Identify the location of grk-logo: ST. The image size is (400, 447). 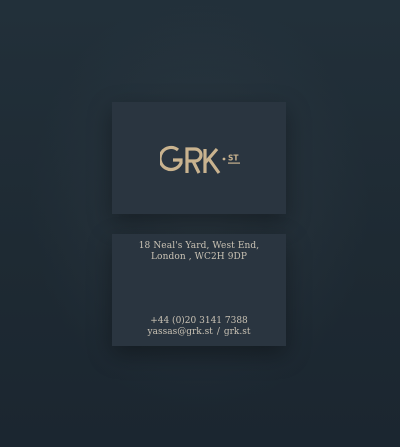
(203, 159).